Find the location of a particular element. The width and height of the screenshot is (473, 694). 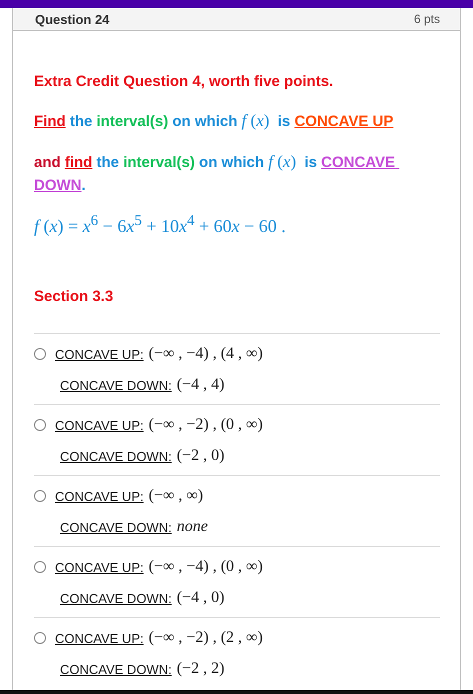

interval-value: (−∞ , −4) , (4 , ∞) is located at coordinates (205, 354).